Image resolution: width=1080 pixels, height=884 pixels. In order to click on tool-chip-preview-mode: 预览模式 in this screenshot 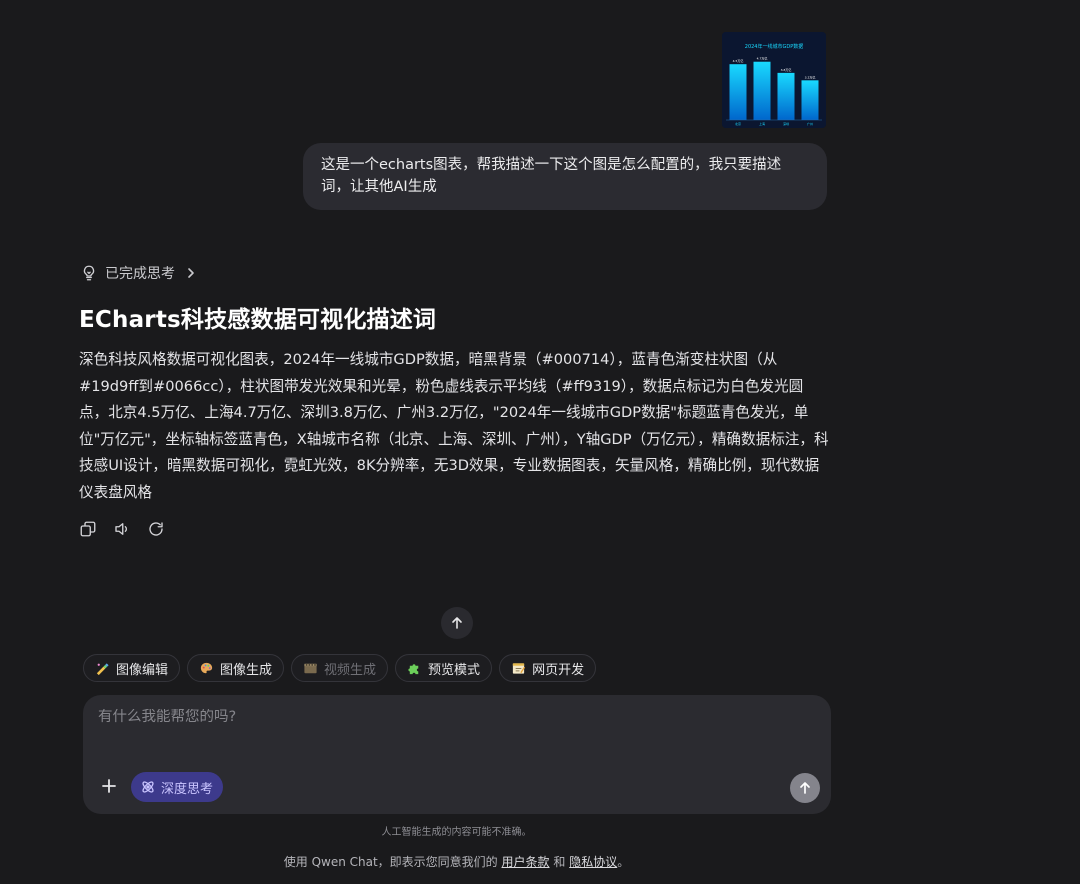, I will do `click(444, 668)`.